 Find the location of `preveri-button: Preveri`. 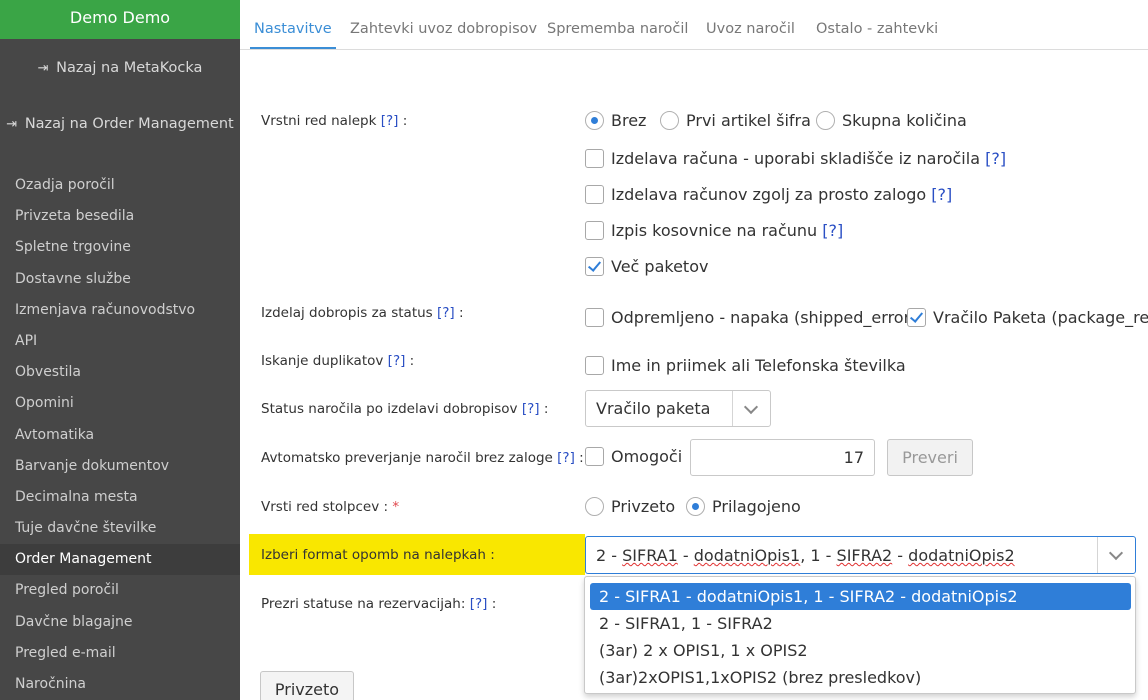

preveri-button: Preveri is located at coordinates (930, 457).